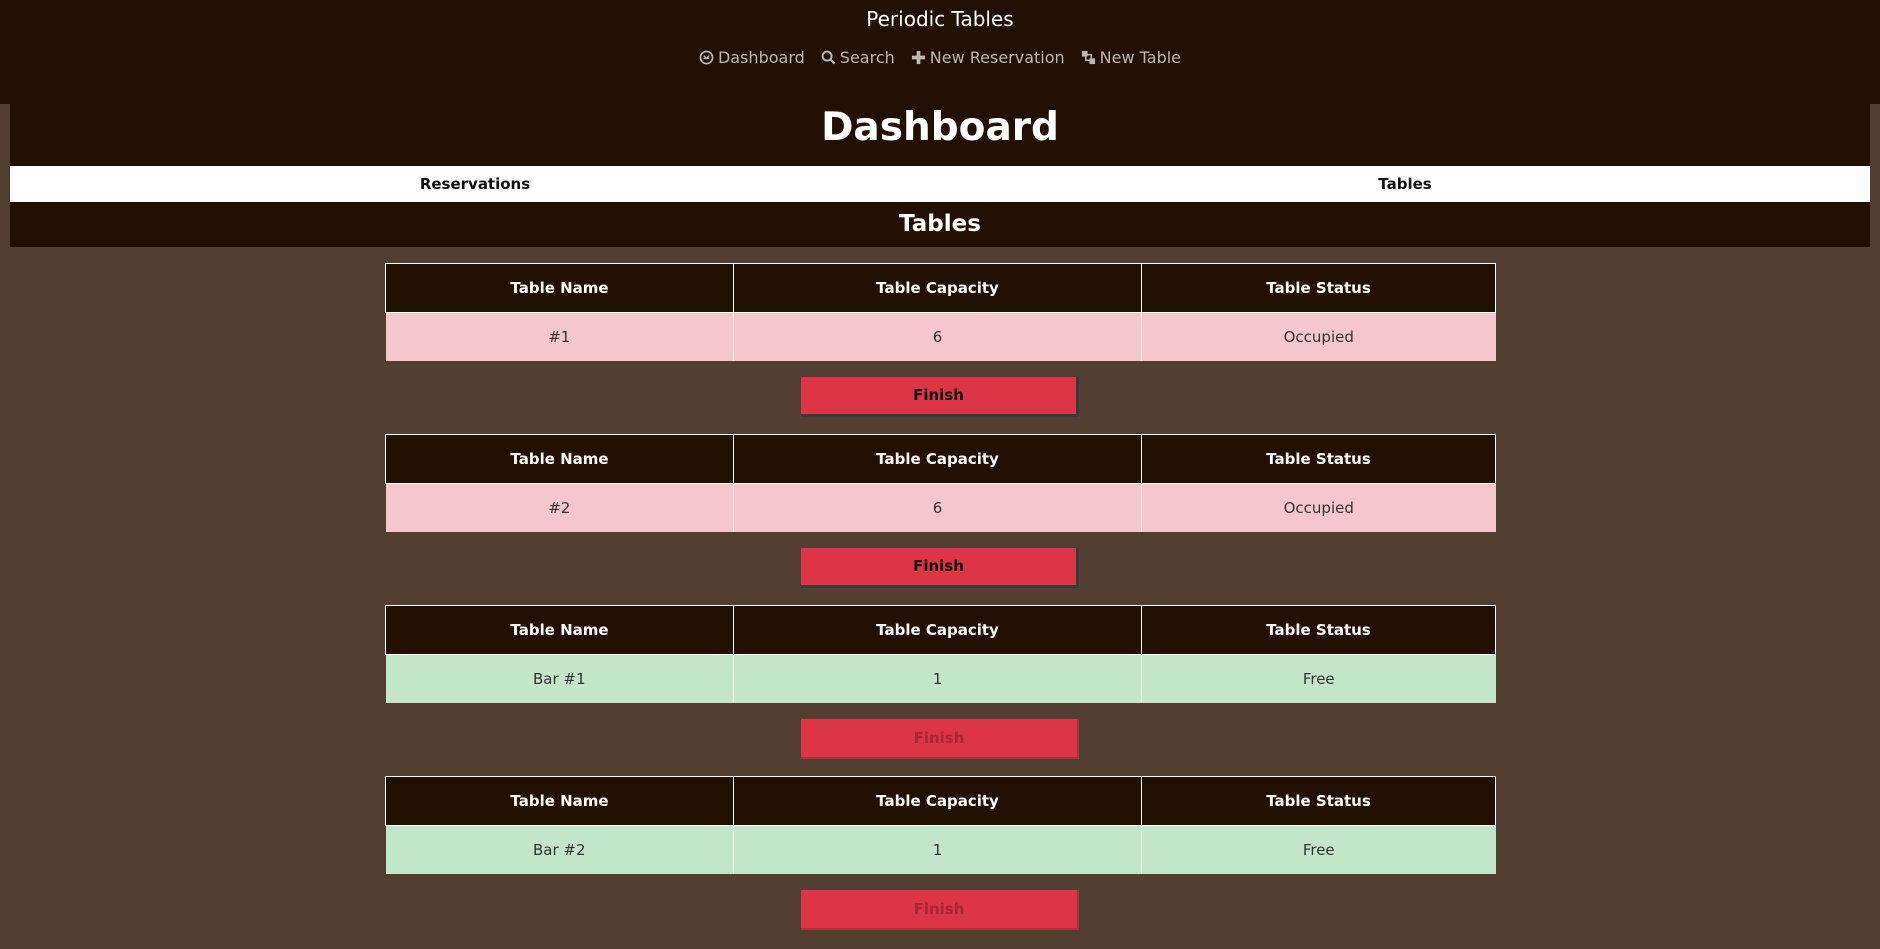  I want to click on table-name-cell: Bar #1, so click(559, 678).